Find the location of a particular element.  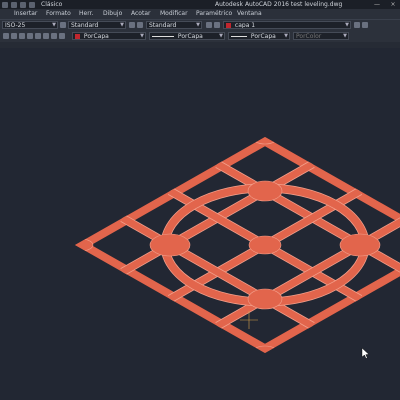

mouse-pointer-icon is located at coordinates (365, 353).